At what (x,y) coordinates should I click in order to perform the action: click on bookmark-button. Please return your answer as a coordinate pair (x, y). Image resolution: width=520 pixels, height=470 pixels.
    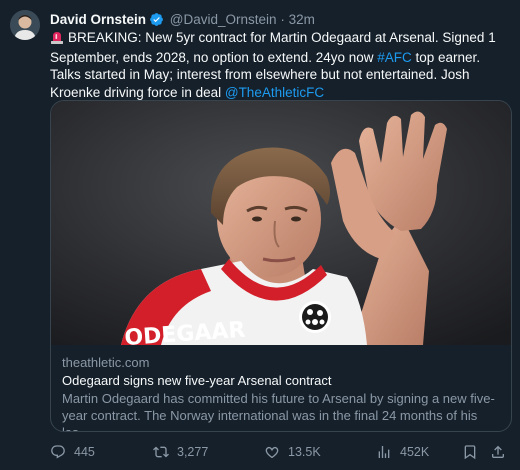
    Looking at the image, I should click on (470, 452).